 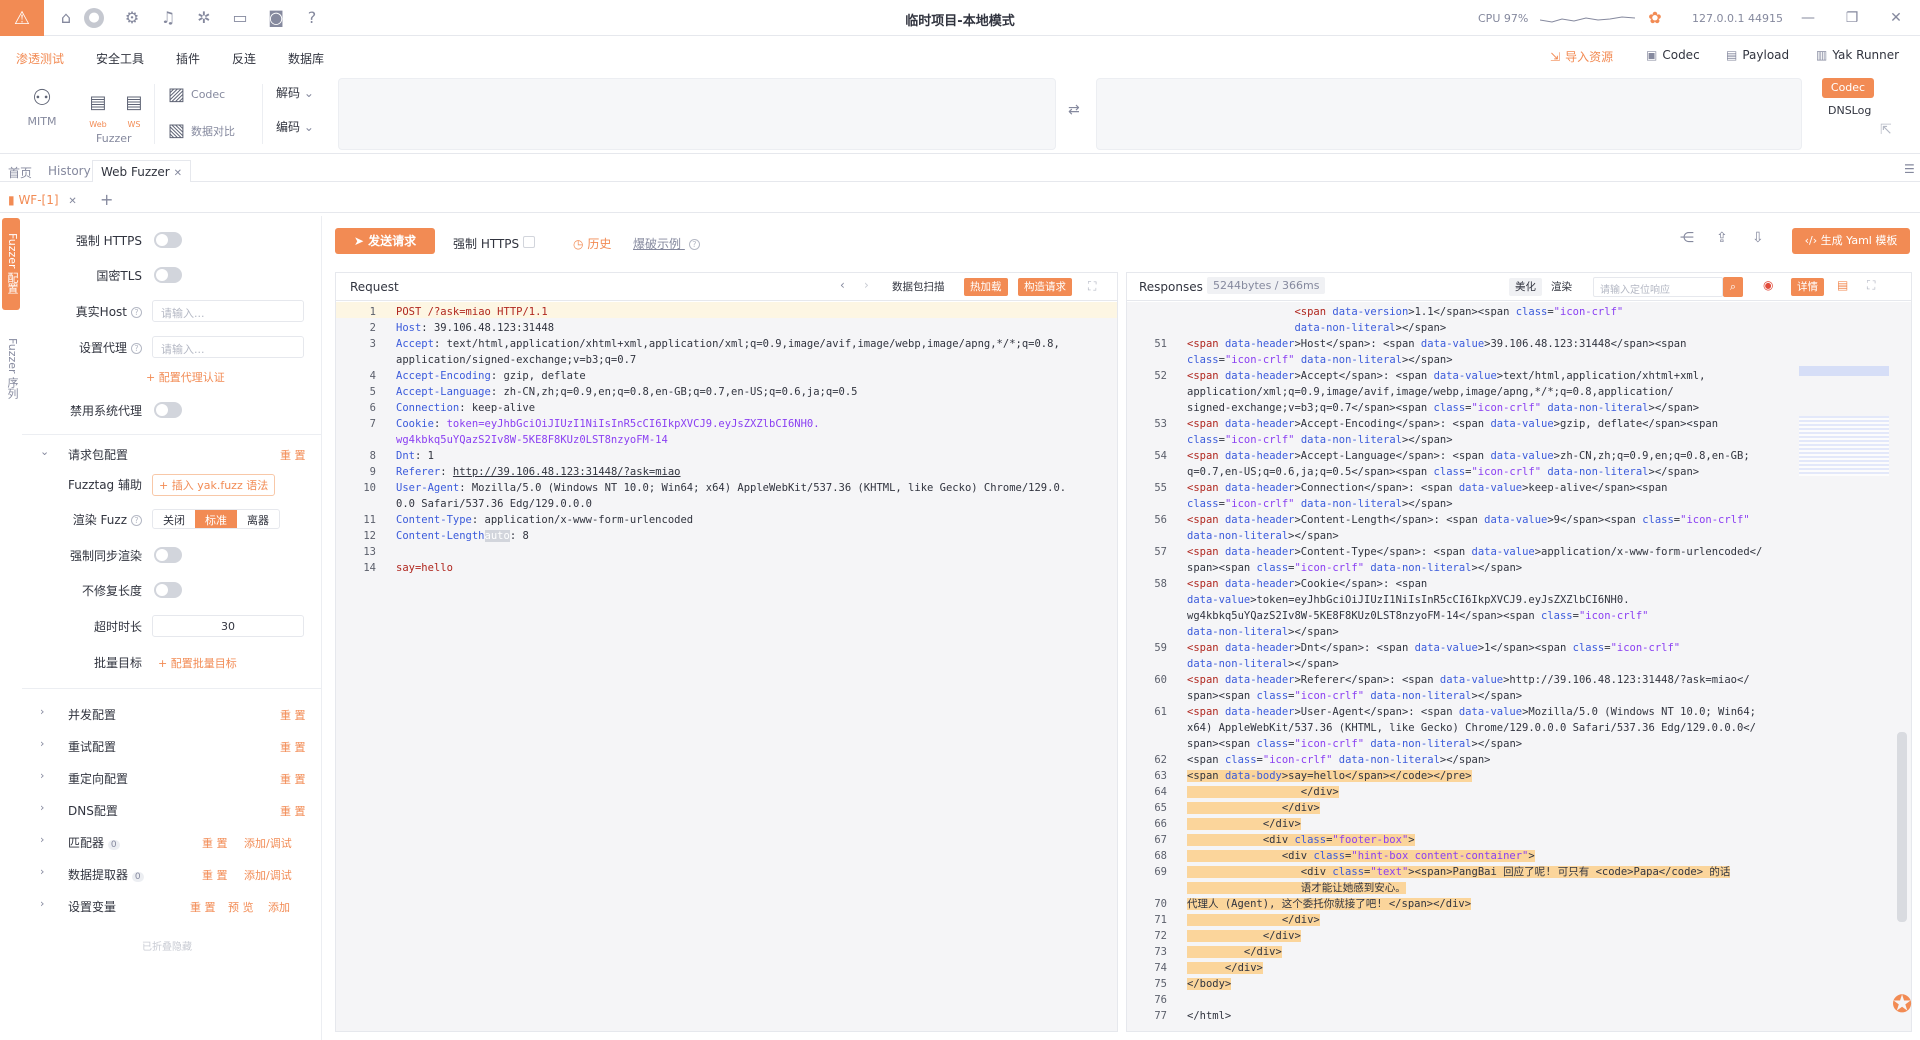 What do you see at coordinates (228, 626) in the screenshot?
I see `timeout-input: 30` at bounding box center [228, 626].